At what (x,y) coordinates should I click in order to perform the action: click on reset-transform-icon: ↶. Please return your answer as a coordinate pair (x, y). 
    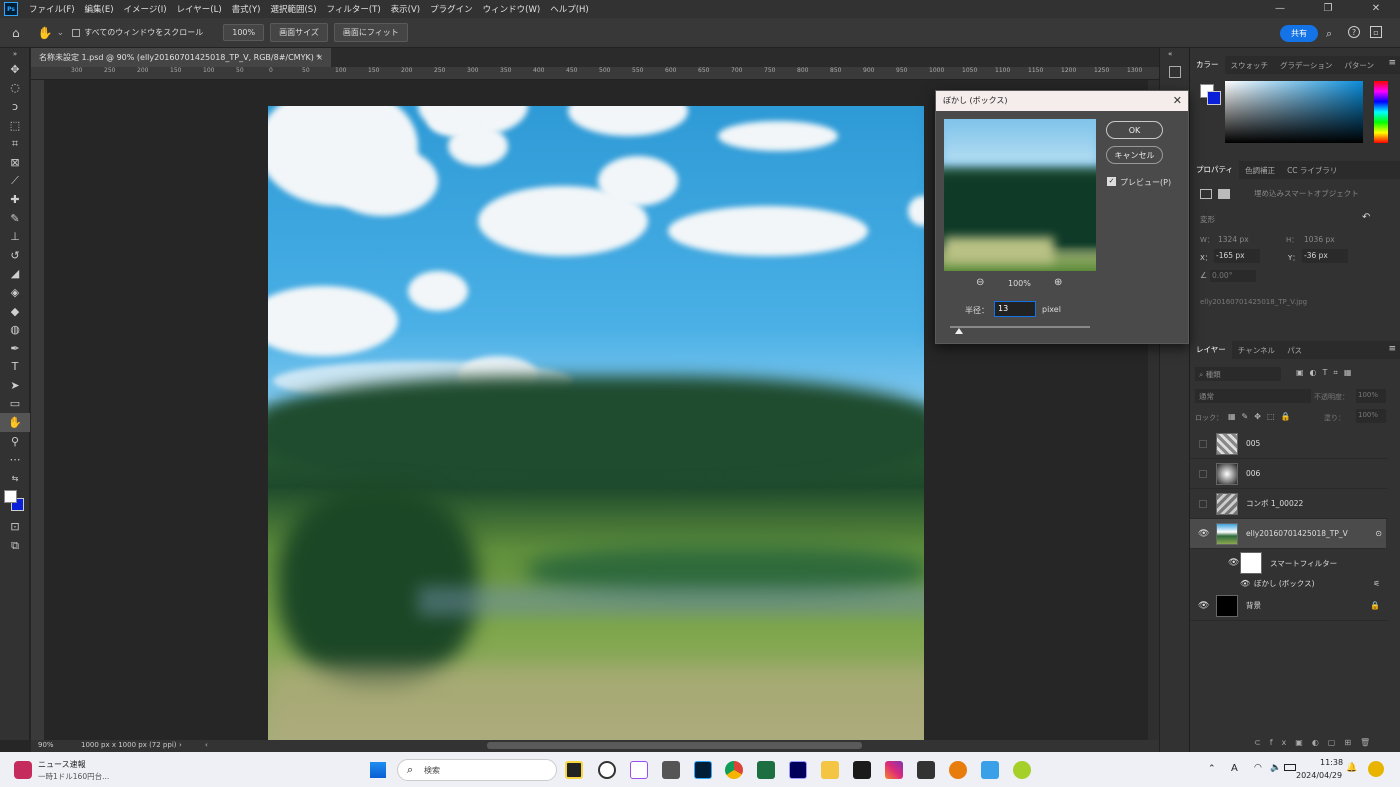
    Looking at the image, I should click on (1366, 217).